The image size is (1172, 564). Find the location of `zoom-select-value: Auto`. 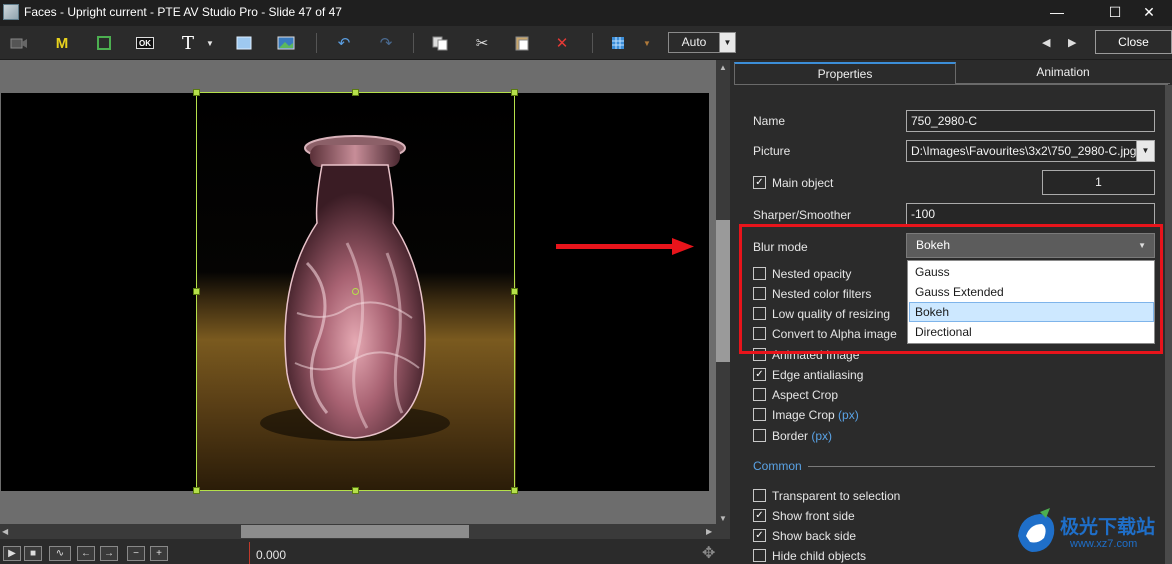

zoom-select-value: Auto is located at coordinates (694, 42).